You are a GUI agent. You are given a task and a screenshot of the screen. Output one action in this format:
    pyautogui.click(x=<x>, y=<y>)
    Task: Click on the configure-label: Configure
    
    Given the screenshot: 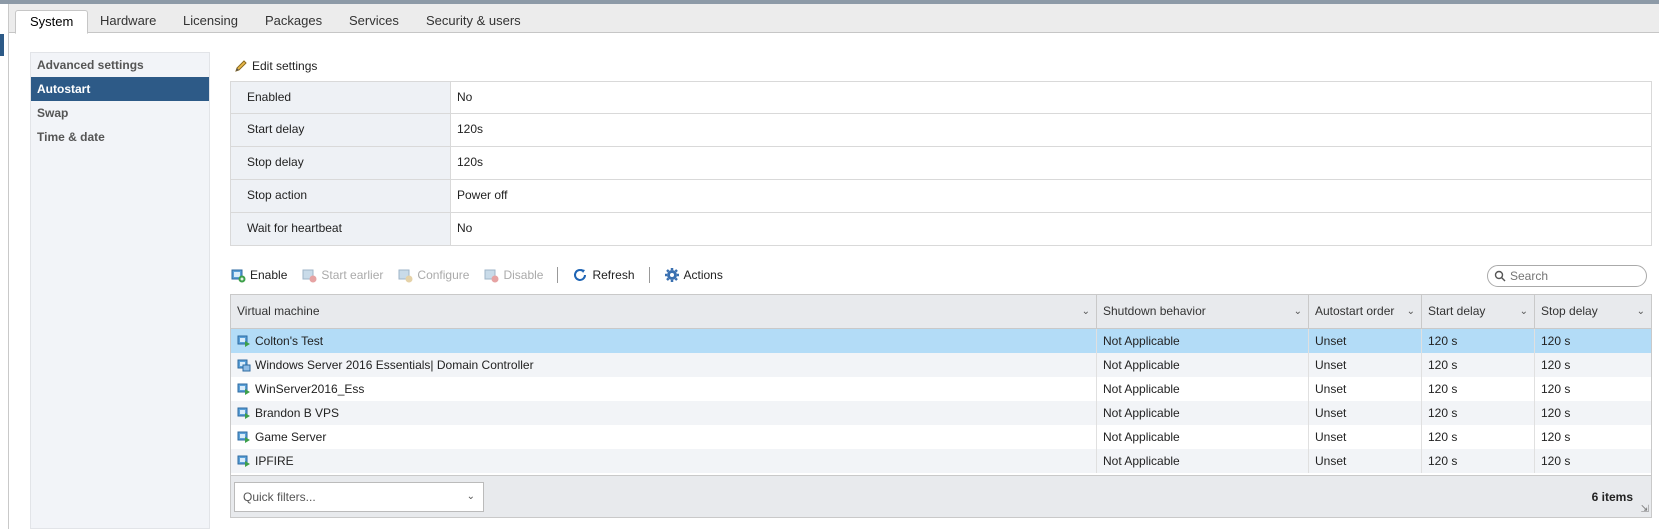 What is the action you would take?
    pyautogui.click(x=443, y=275)
    